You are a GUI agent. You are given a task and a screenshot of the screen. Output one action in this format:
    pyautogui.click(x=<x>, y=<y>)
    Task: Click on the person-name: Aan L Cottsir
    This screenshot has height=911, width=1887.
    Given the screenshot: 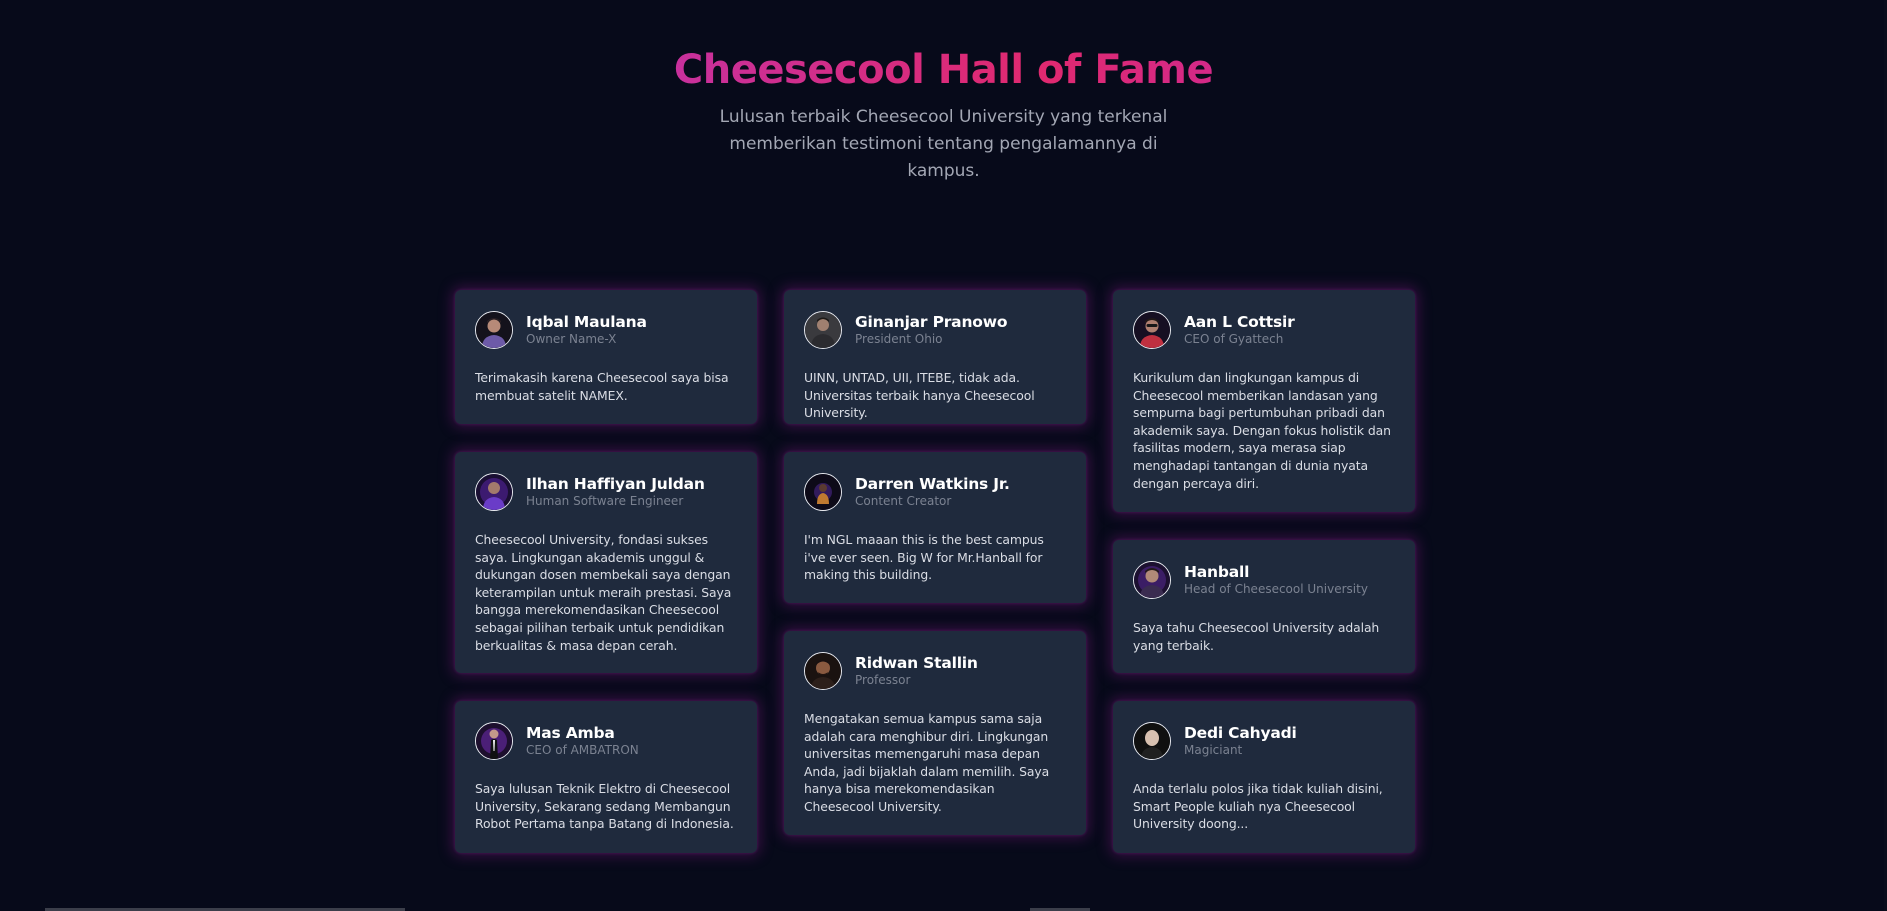 What is the action you would take?
    pyautogui.click(x=1239, y=322)
    